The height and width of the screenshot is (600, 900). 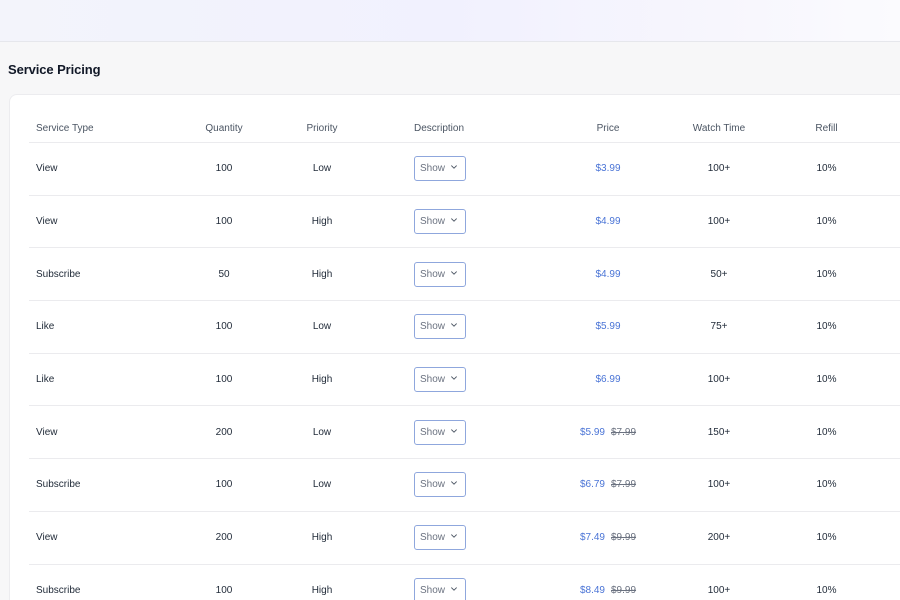 I want to click on table-row: Like 100 Low Show $5.99 75+ 10%, so click(x=464, y=327).